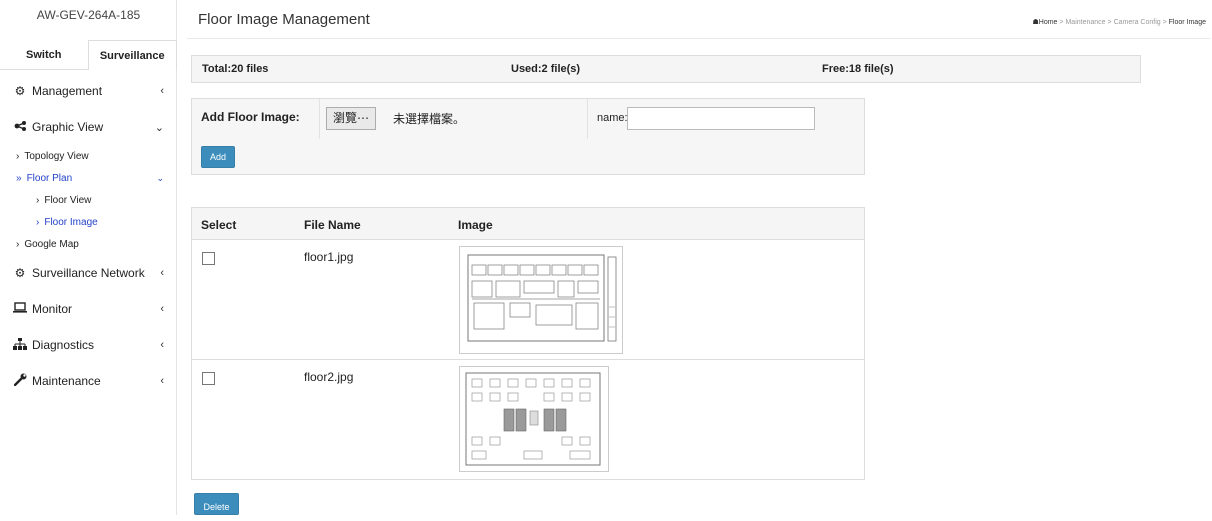  I want to click on sidebar-item-monitor: Monitor ‹, so click(88, 309).